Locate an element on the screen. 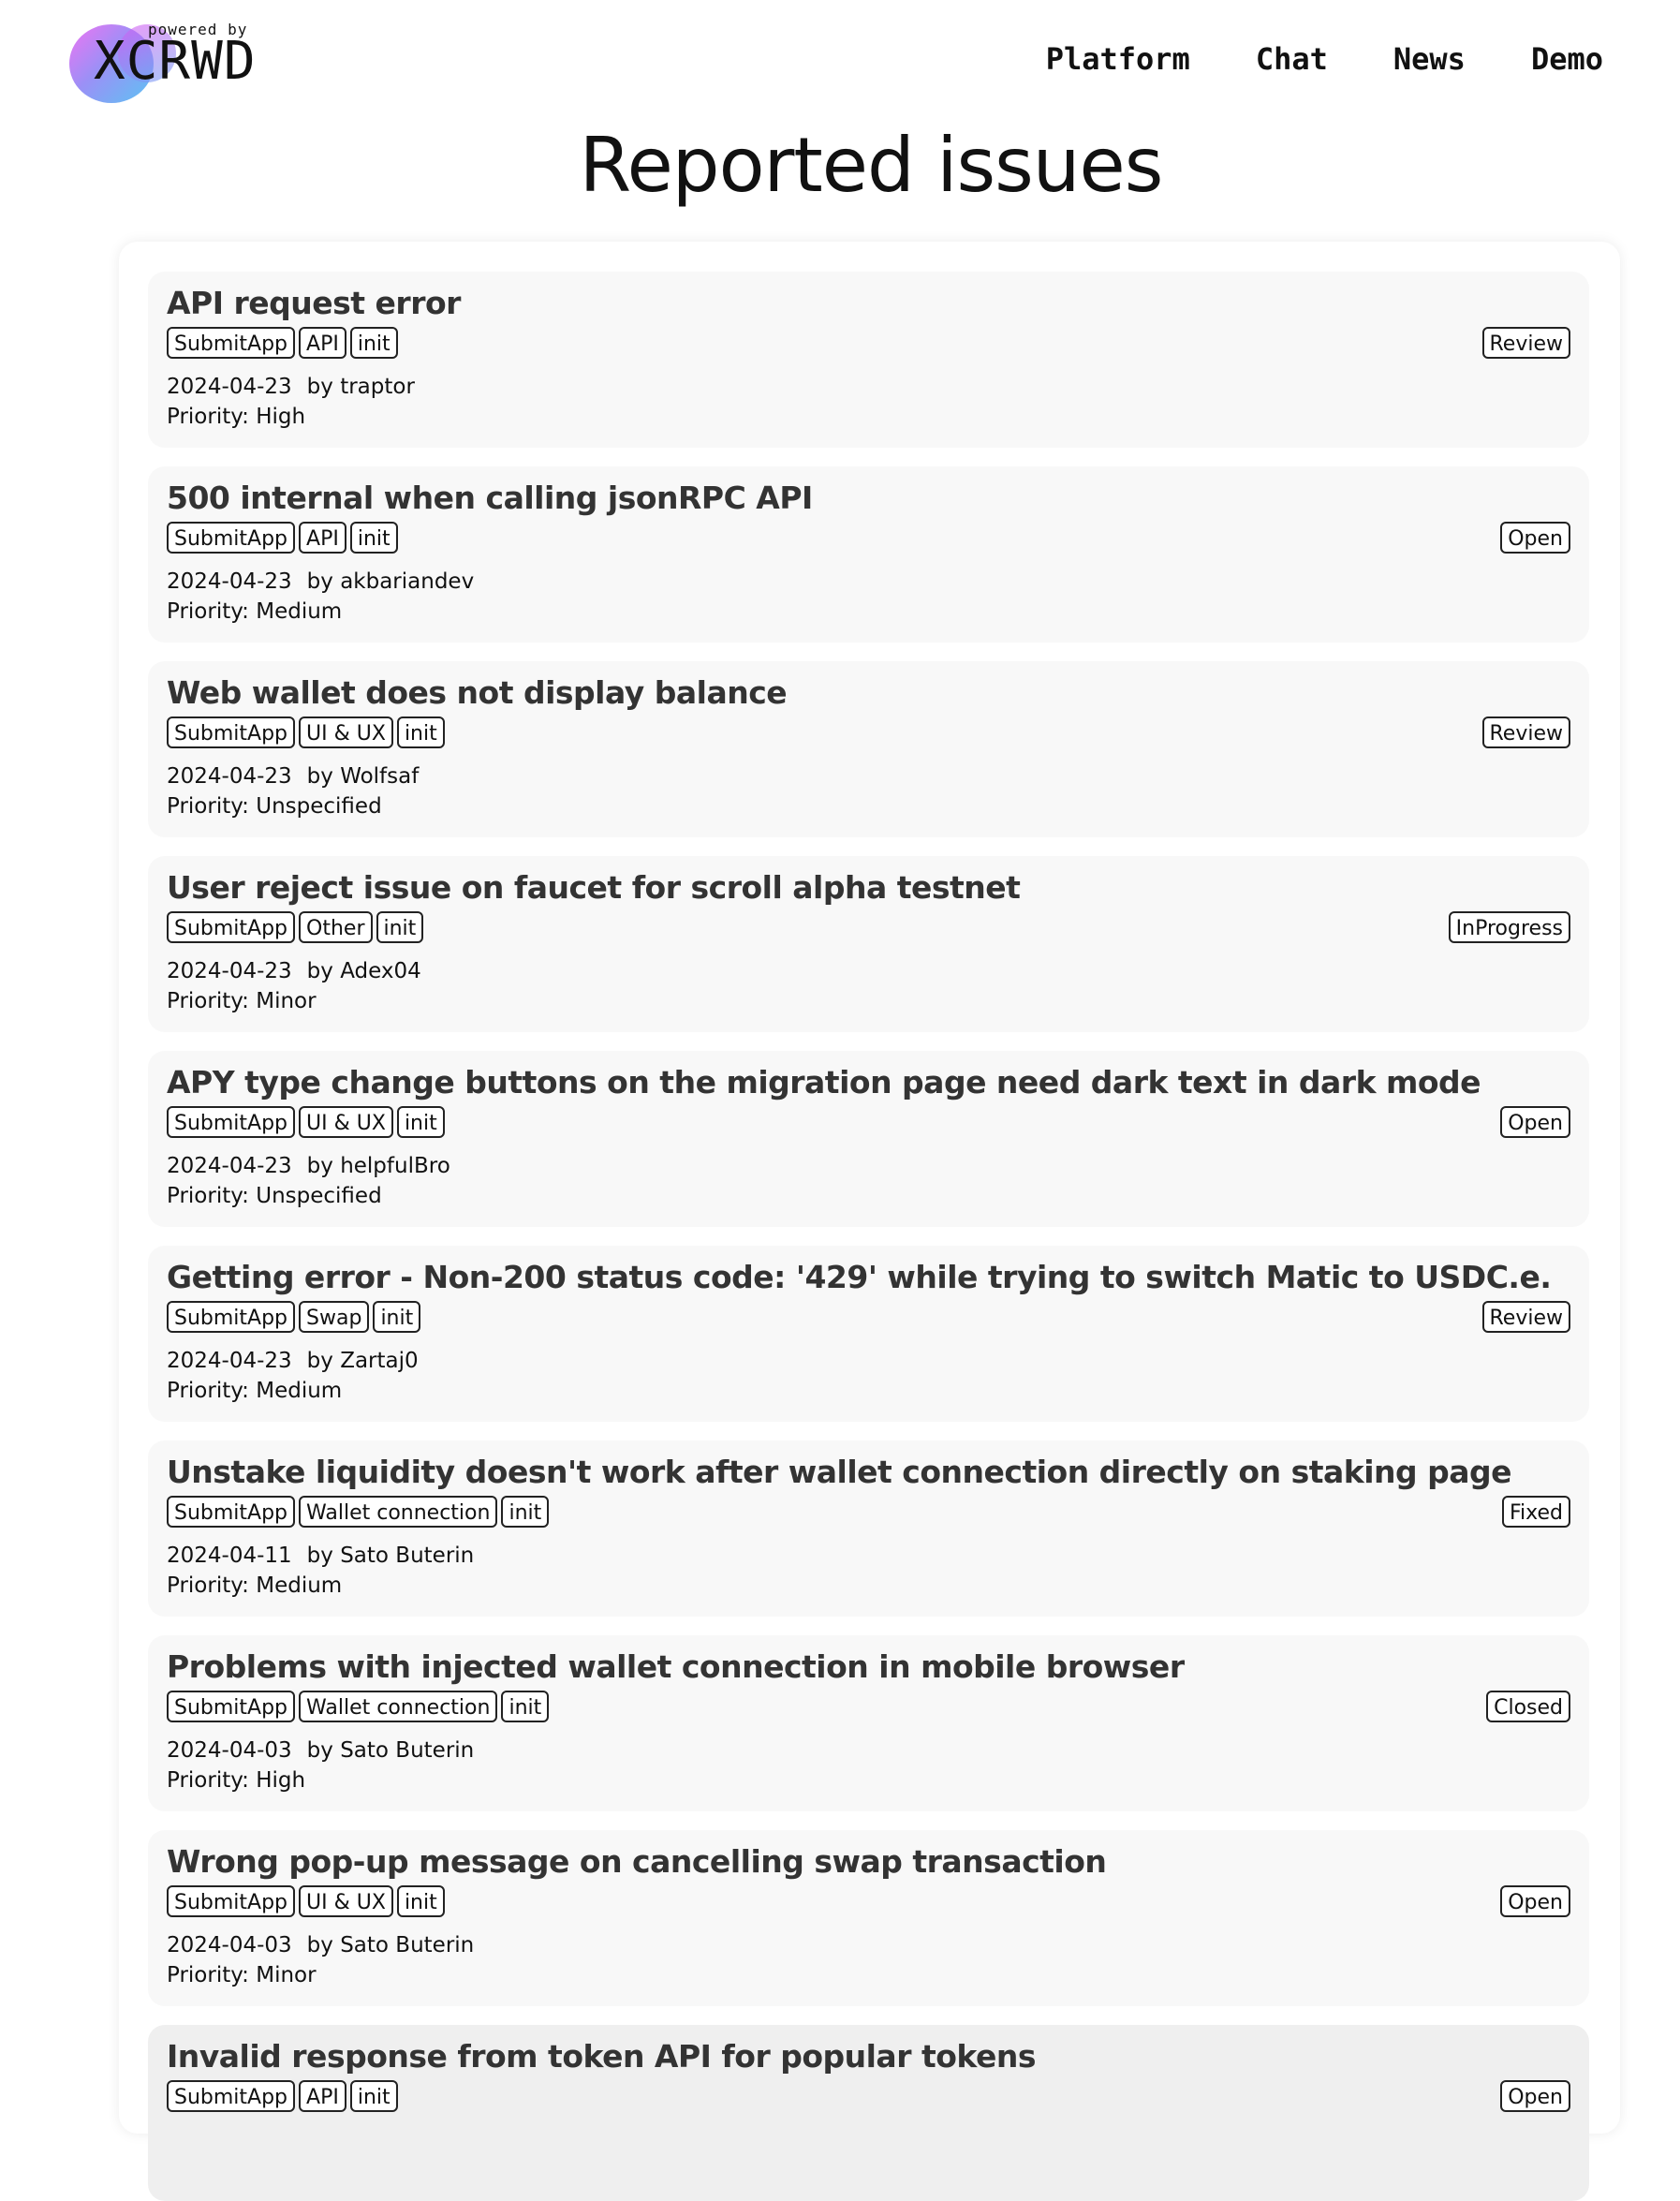 The image size is (1680, 2201). issue-title: API request error is located at coordinates (314, 303).